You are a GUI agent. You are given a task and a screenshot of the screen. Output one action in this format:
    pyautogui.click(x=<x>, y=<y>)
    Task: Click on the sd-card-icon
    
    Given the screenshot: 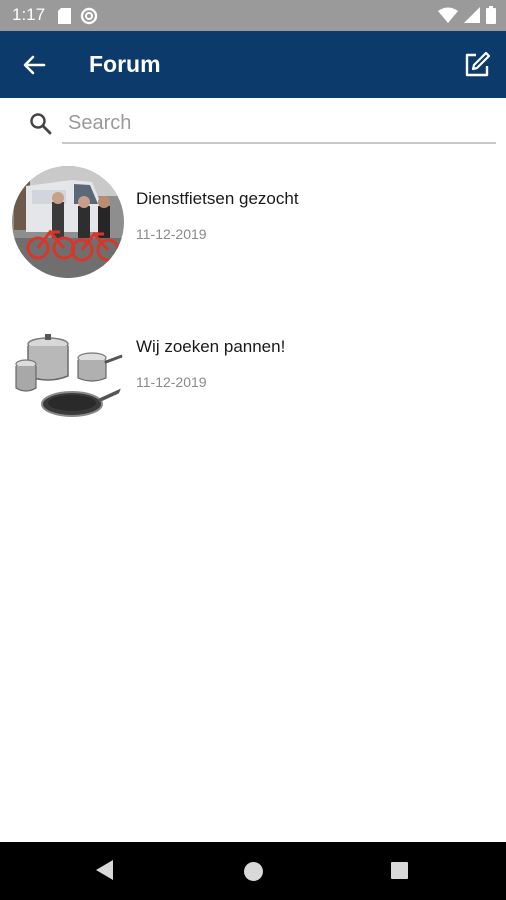 What is the action you would take?
    pyautogui.click(x=64, y=16)
    